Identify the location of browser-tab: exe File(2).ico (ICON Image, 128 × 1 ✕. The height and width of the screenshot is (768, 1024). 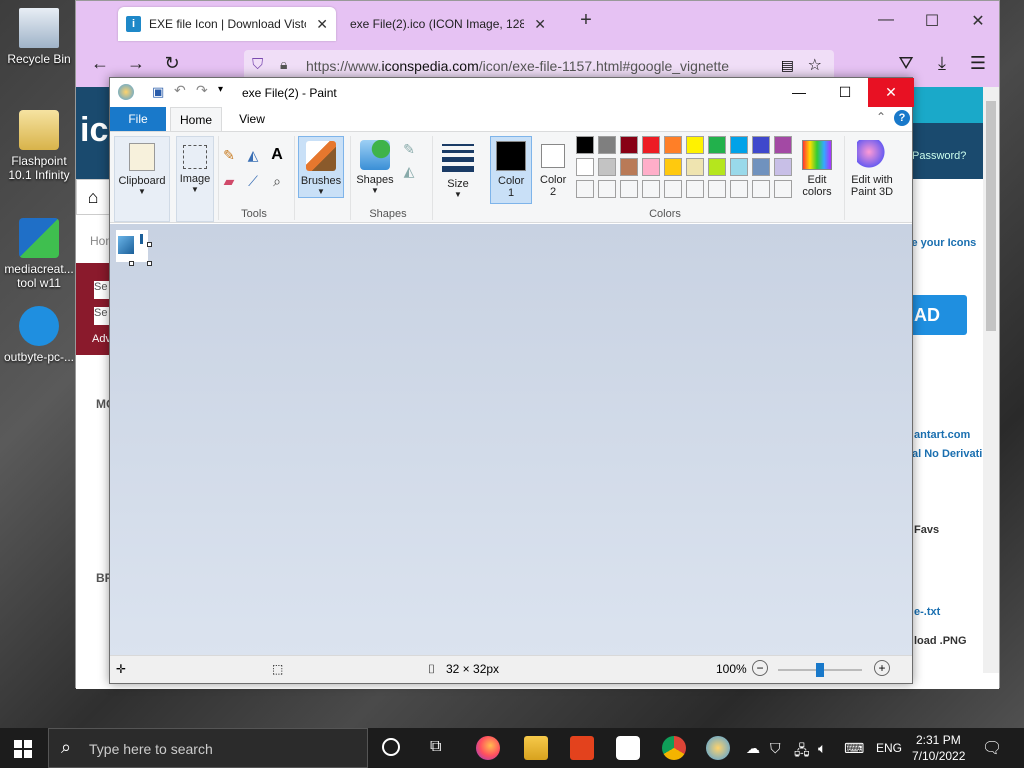
(448, 24).